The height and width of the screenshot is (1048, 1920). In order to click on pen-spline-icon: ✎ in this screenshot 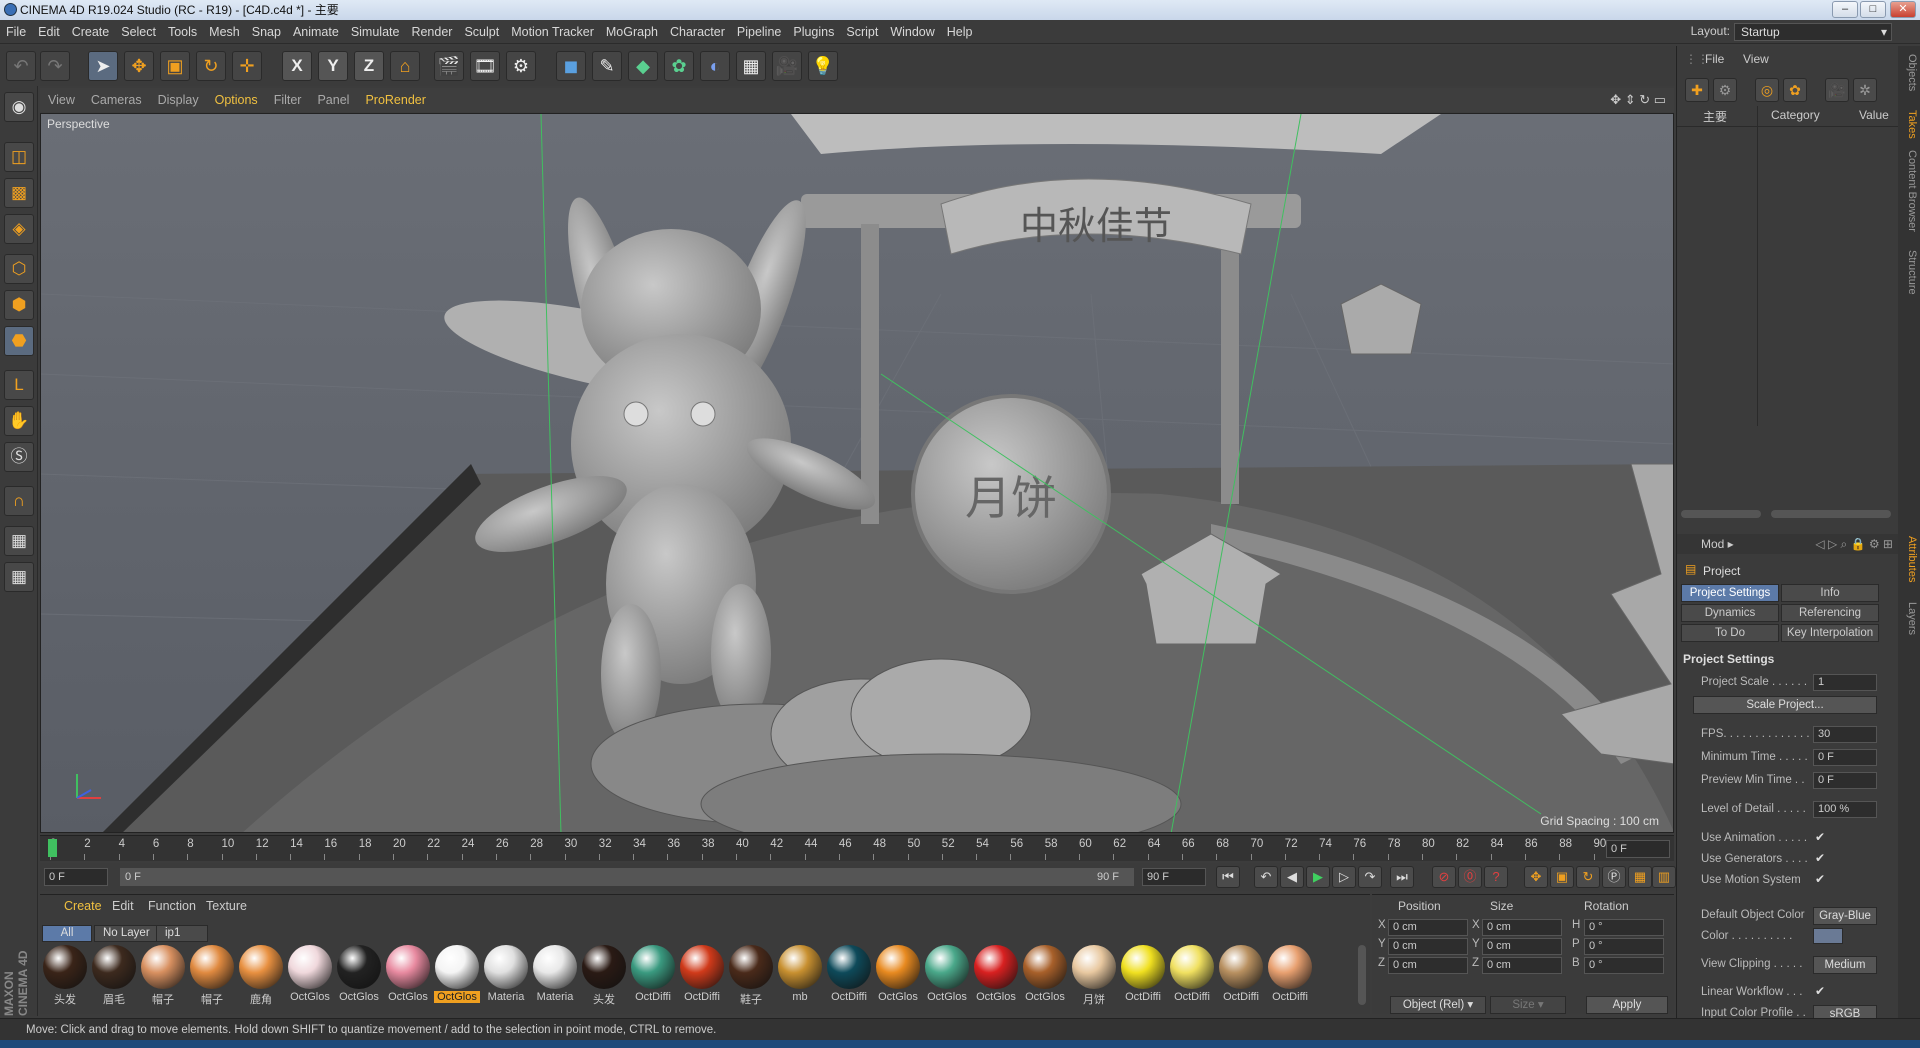, I will do `click(607, 66)`.